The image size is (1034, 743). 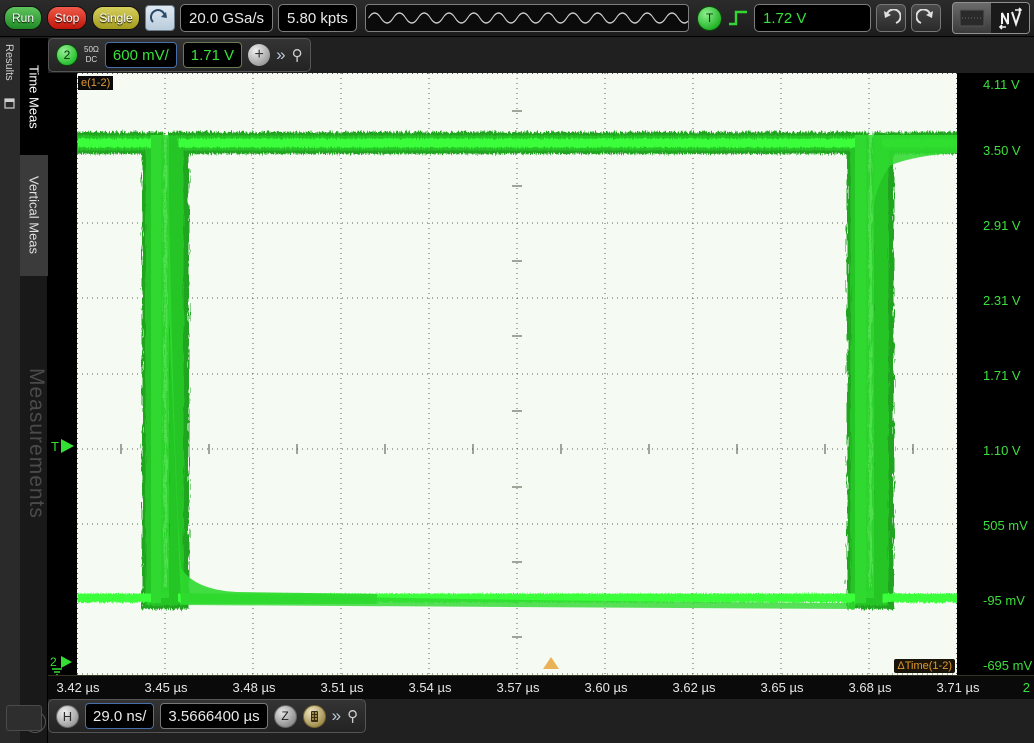 I want to click on horizontal-control-bar: H 29.0 ns/ 3.5666400 µs Z » ⚲, so click(x=207, y=716).